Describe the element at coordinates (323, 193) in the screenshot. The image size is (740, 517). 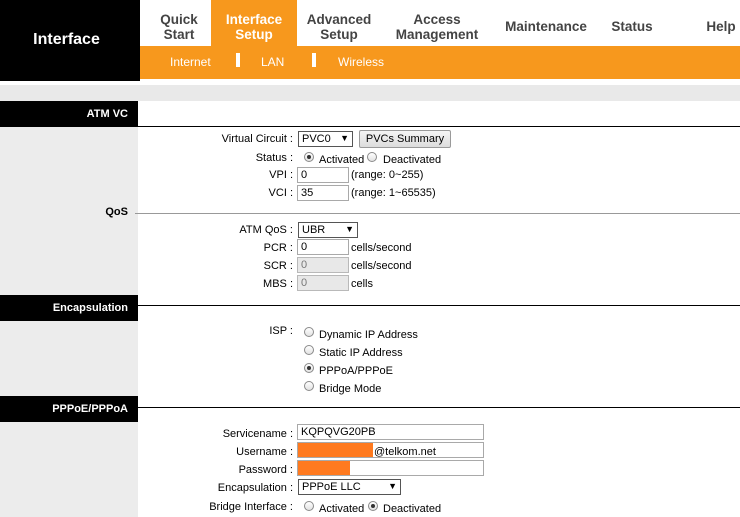
I see `vci-input: 35` at that location.